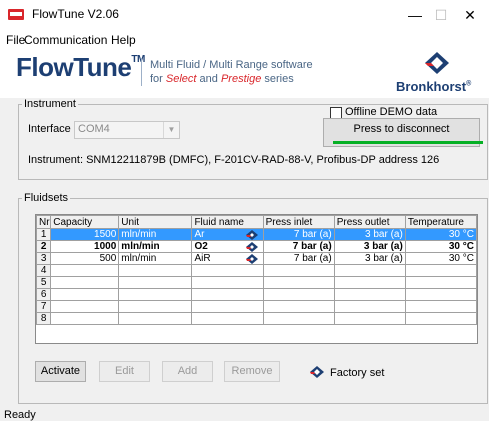  I want to click on fluid-name-cell: O2, so click(227, 246).